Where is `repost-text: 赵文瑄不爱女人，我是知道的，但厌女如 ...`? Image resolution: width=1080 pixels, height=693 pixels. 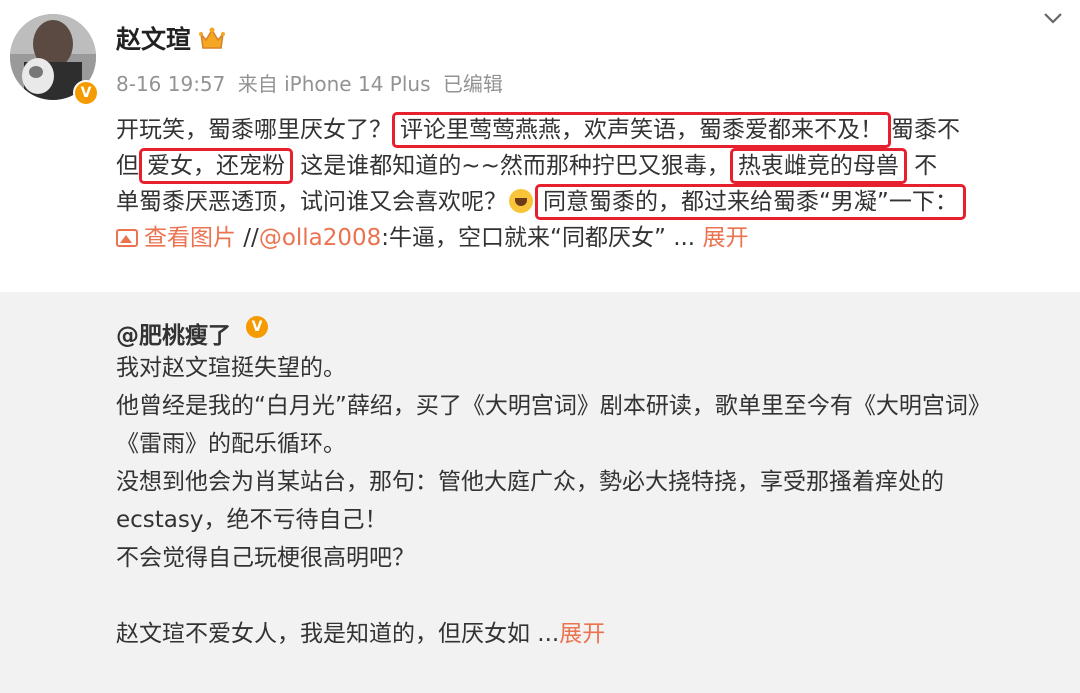
repost-text: 赵文瑄不爱女人，我是知道的，但厌女如 ... is located at coordinates (338, 634).